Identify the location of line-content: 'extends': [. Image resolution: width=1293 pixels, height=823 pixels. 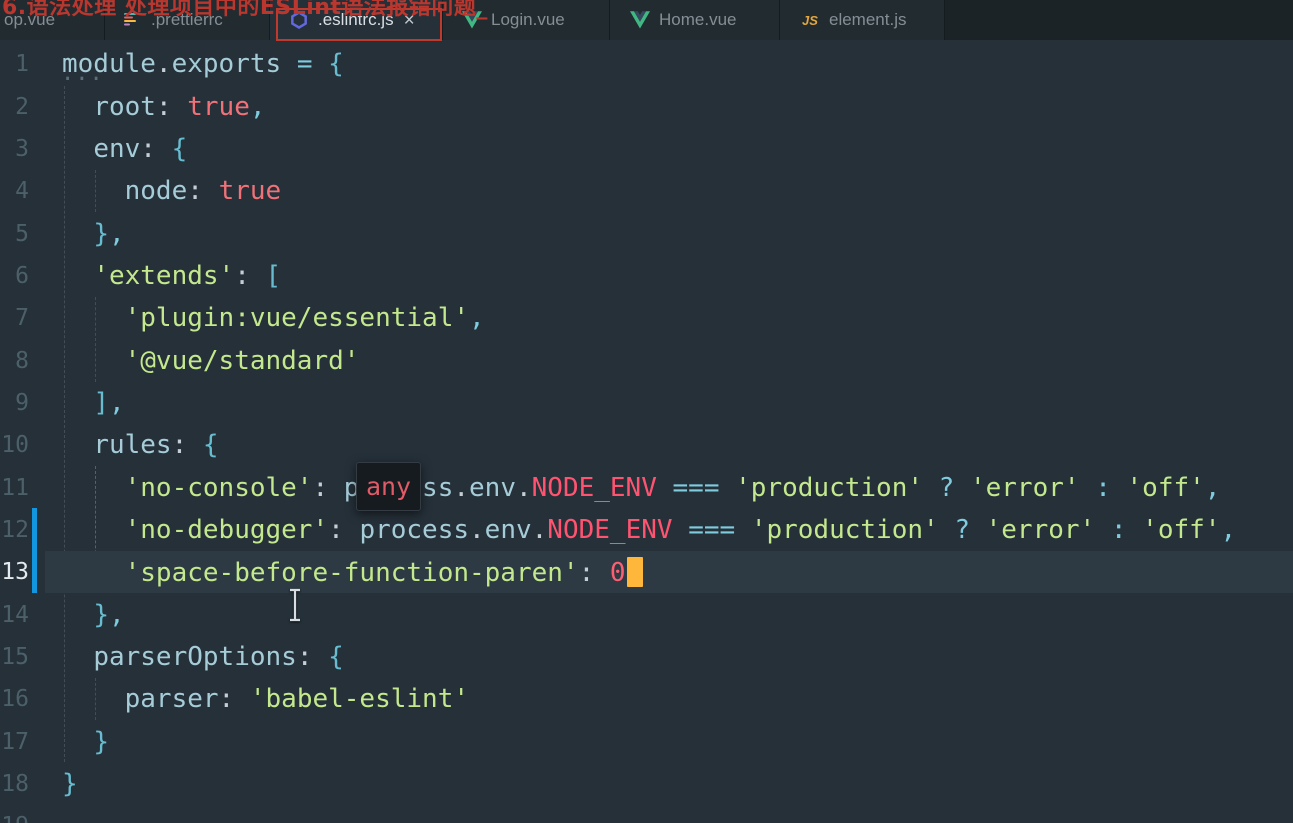
(187, 275).